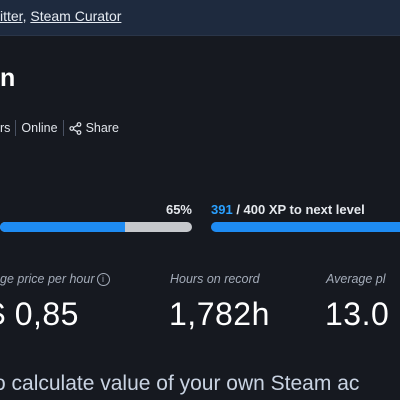  Describe the element at coordinates (298, 209) in the screenshot. I see `xp-remaining-text: / 400 XP to next level` at that location.